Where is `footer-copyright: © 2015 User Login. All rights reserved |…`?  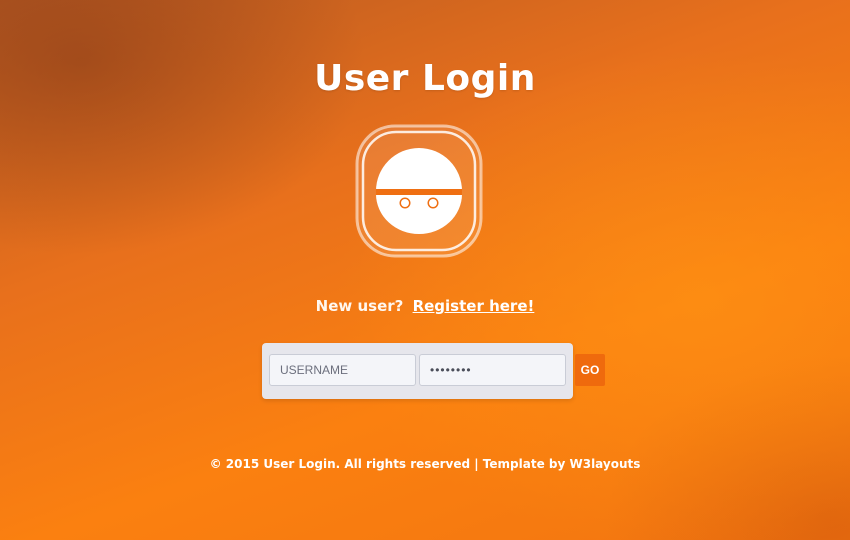
footer-copyright: © 2015 User Login. All rights reserved |… is located at coordinates (425, 464).